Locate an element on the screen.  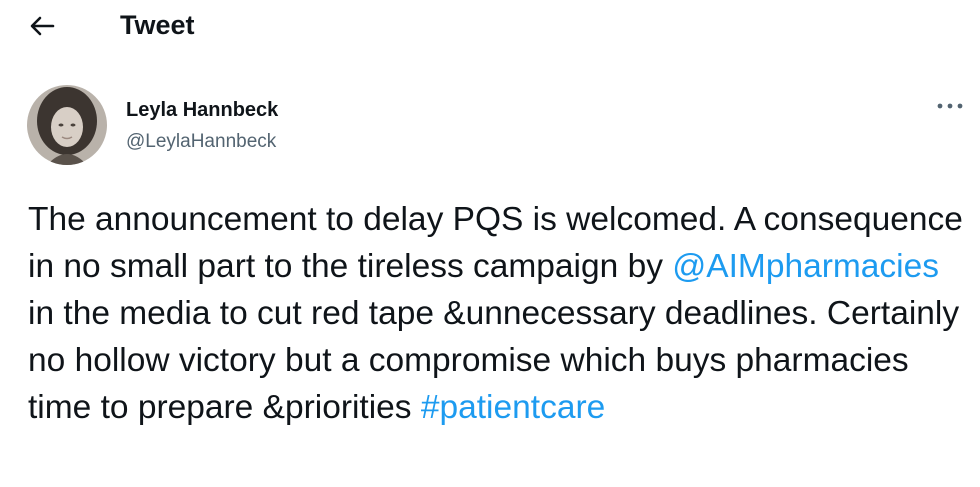
hashtag-link: #patientcare is located at coordinates (513, 407).